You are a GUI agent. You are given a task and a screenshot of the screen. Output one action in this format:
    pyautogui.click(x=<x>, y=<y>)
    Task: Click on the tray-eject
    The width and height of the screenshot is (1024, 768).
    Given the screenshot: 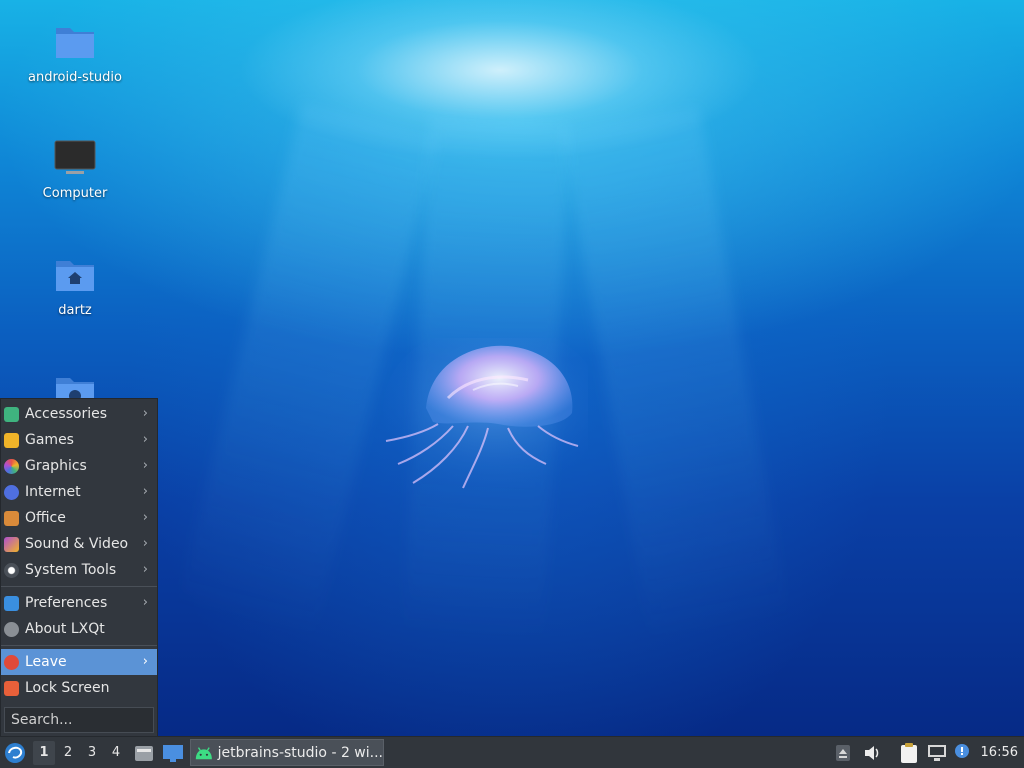 What is the action you would take?
    pyautogui.click(x=843, y=752)
    